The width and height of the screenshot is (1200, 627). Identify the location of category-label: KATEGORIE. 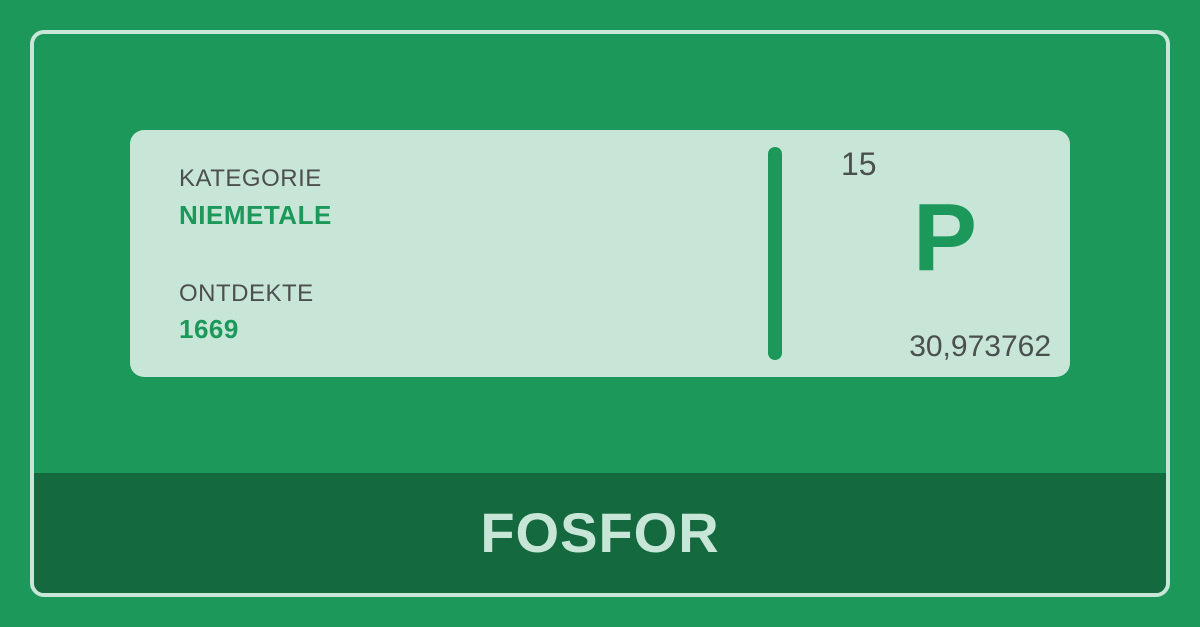
(250, 178).